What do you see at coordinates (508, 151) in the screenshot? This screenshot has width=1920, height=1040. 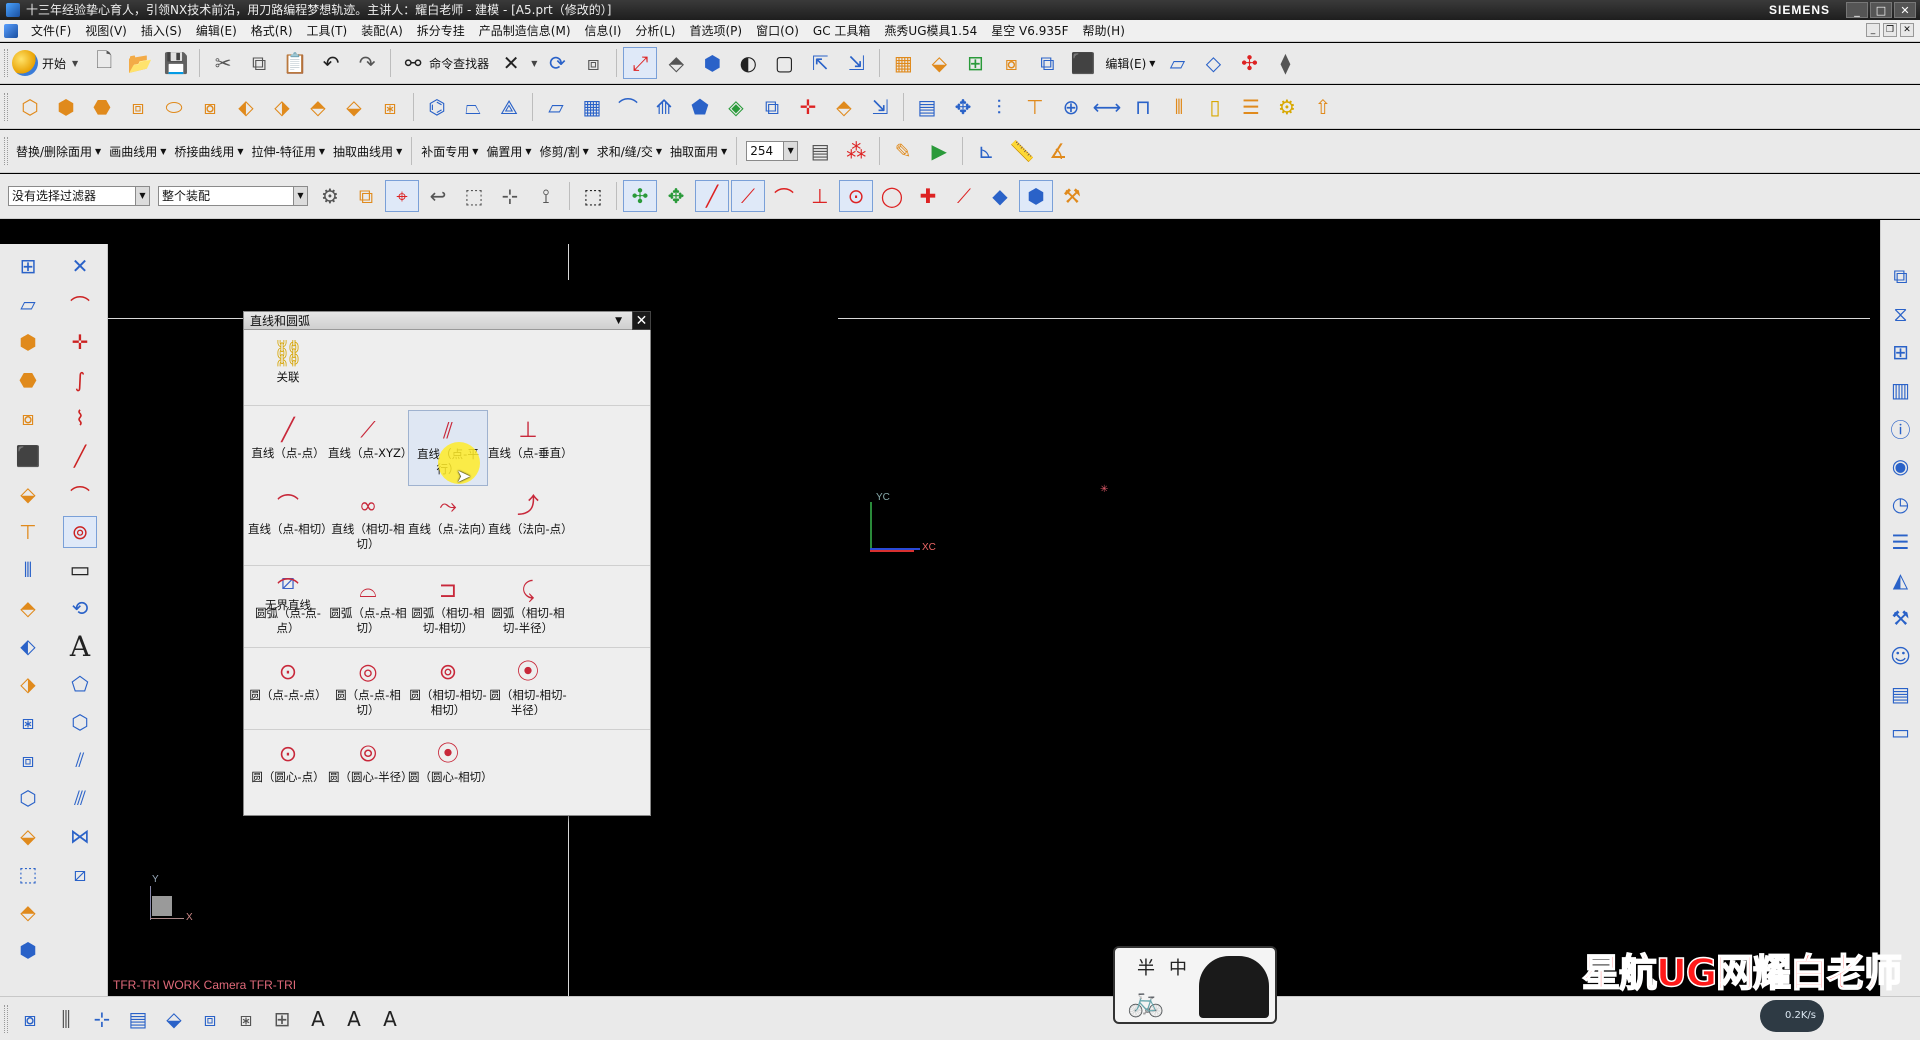 I see `offset-menu: 偏置用 ▼` at bounding box center [508, 151].